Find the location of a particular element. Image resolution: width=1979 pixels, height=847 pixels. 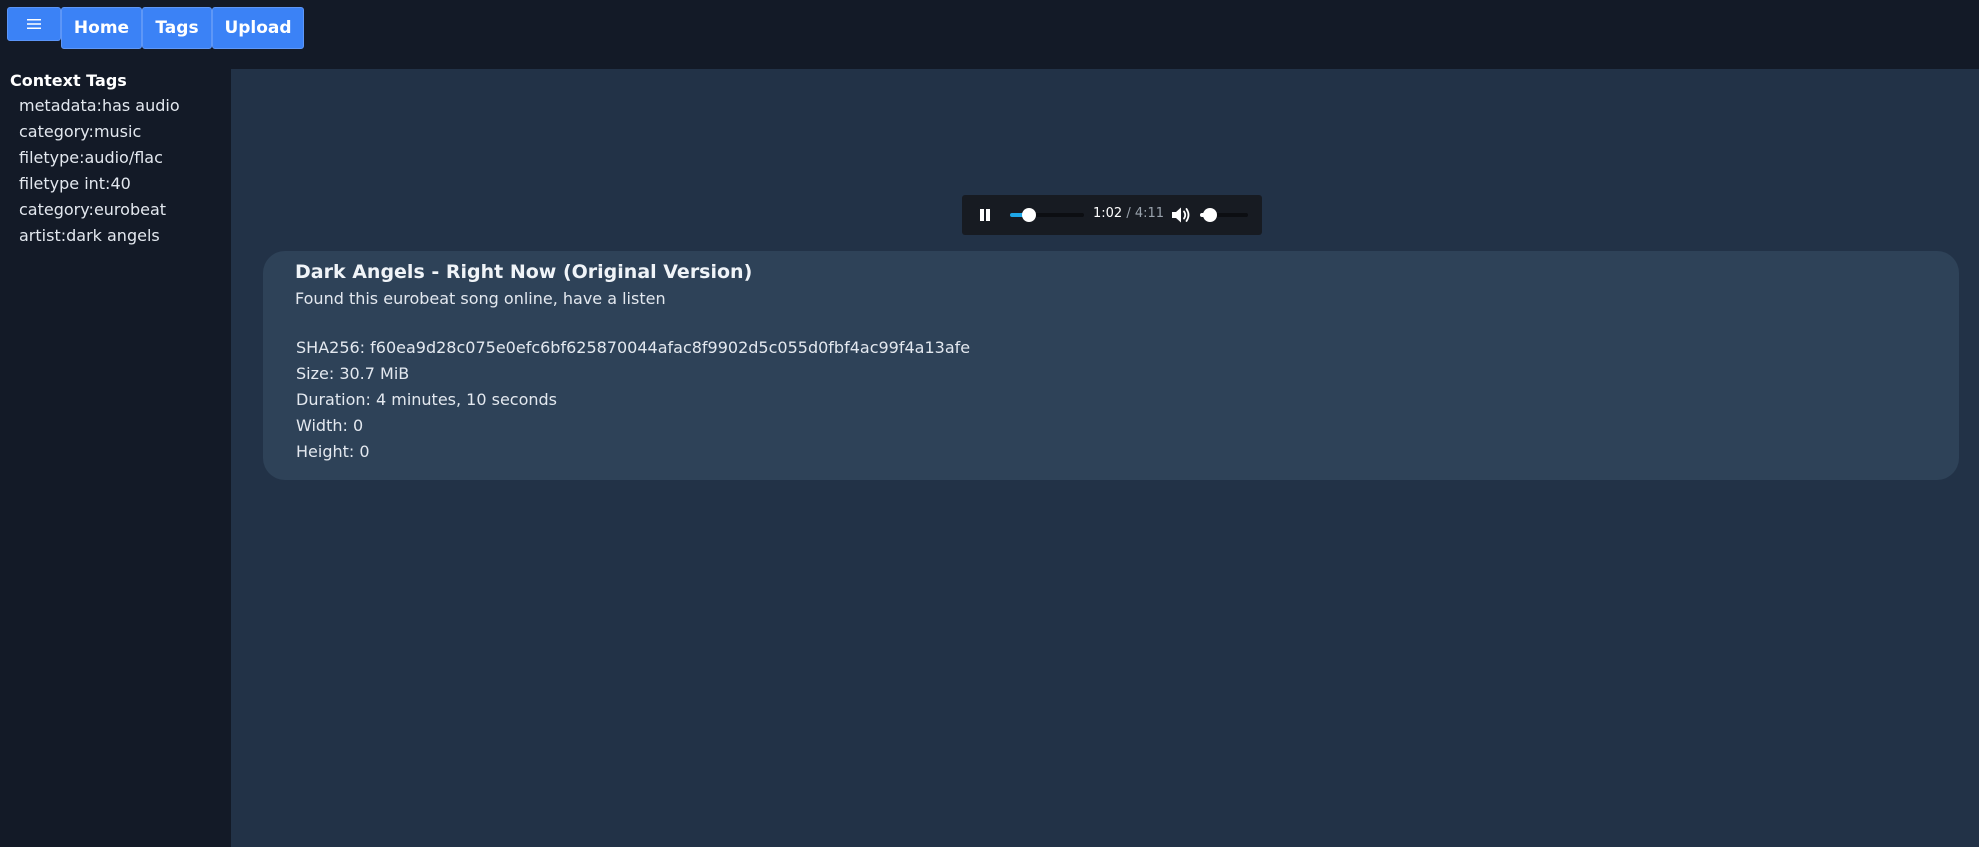

pause-icon is located at coordinates (985, 215).